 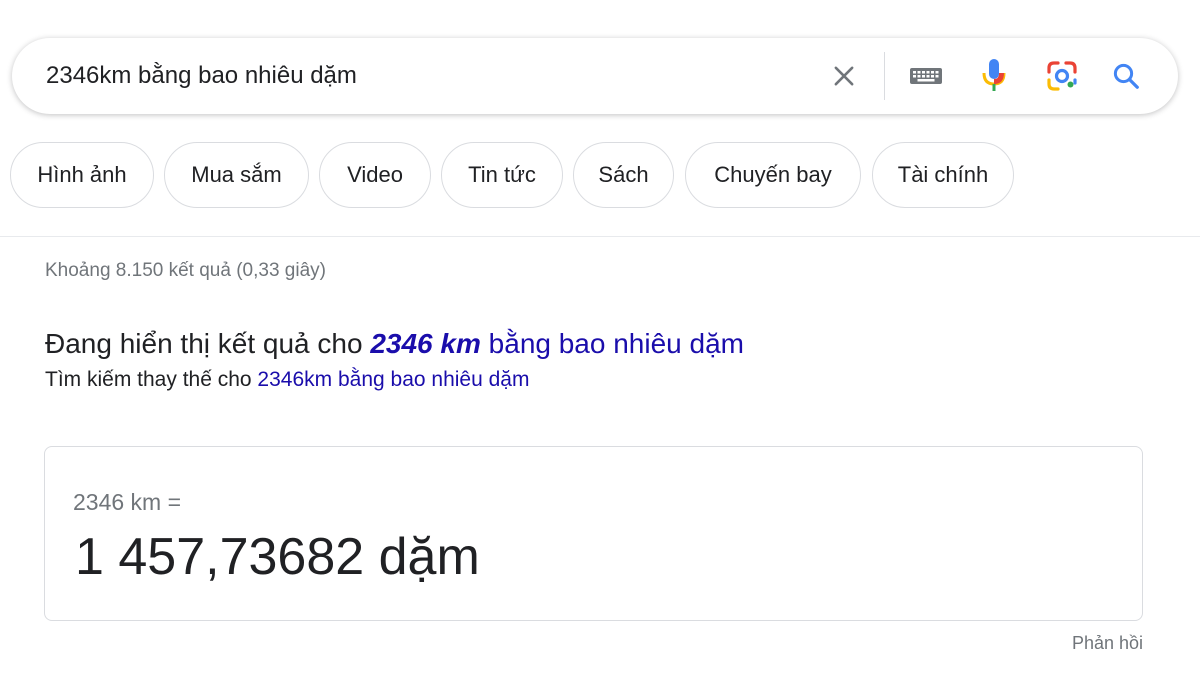 What do you see at coordinates (994, 76) in the screenshot?
I see `microphone-icon` at bounding box center [994, 76].